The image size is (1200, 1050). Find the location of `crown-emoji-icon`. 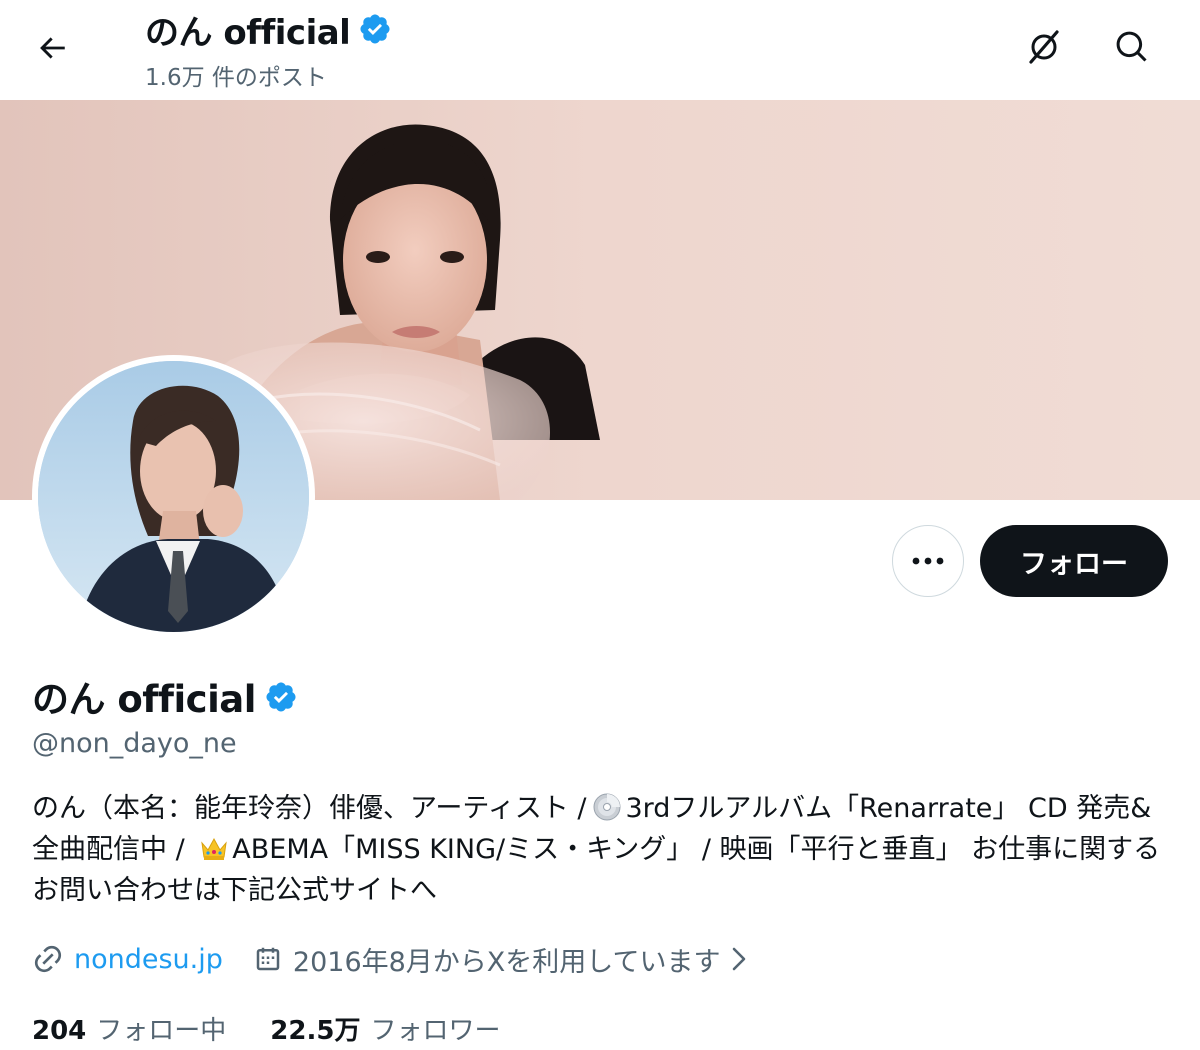

crown-emoji-icon is located at coordinates (214, 848).